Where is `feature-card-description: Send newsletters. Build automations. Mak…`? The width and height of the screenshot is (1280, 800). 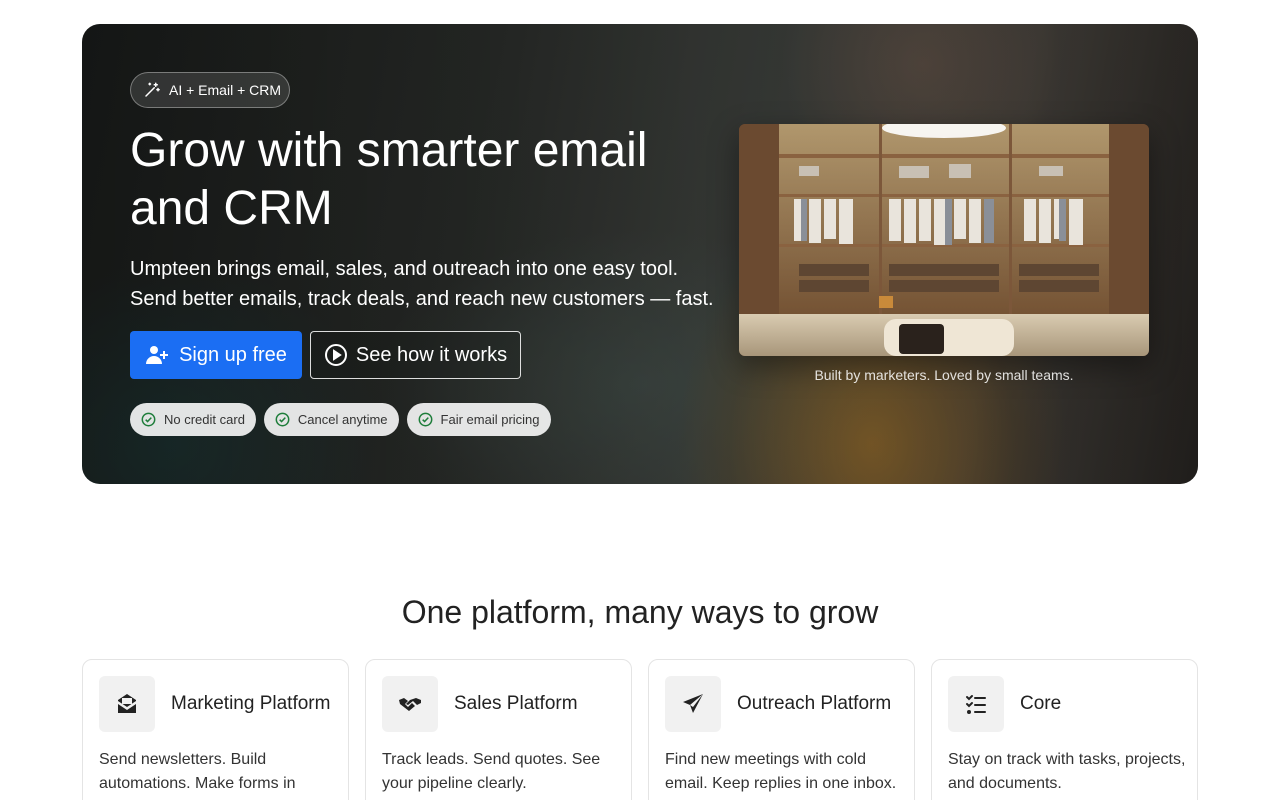 feature-card-description: Send newsletters. Build automations. Mak… is located at coordinates (197, 771).